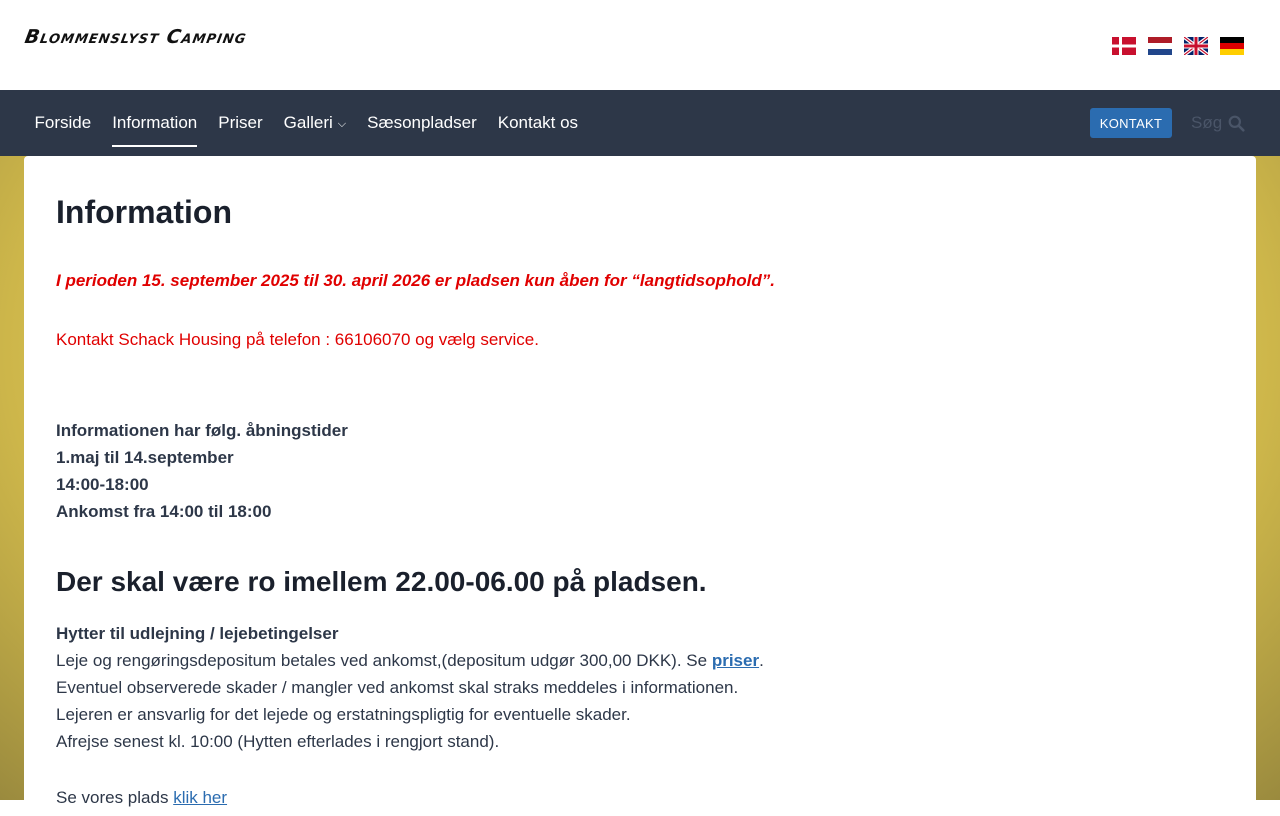 This screenshot has width=1280, height=816. I want to click on german-flag-icon, so click(1232, 46).